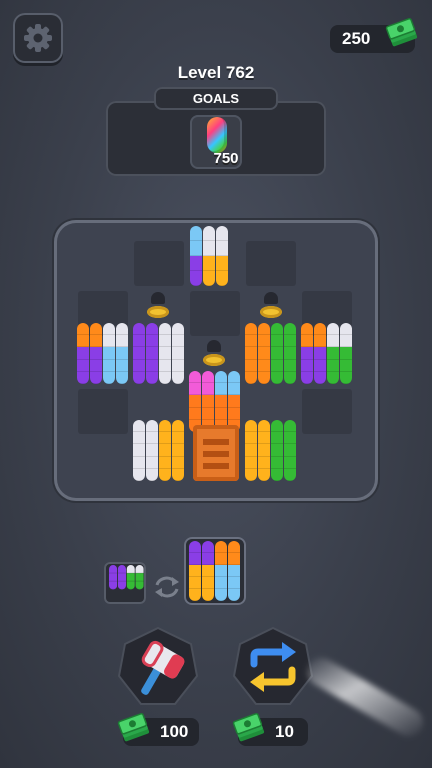 The height and width of the screenshot is (768, 432). Describe the element at coordinates (216, 98) in the screenshot. I see `goals-label: GOALS` at that location.